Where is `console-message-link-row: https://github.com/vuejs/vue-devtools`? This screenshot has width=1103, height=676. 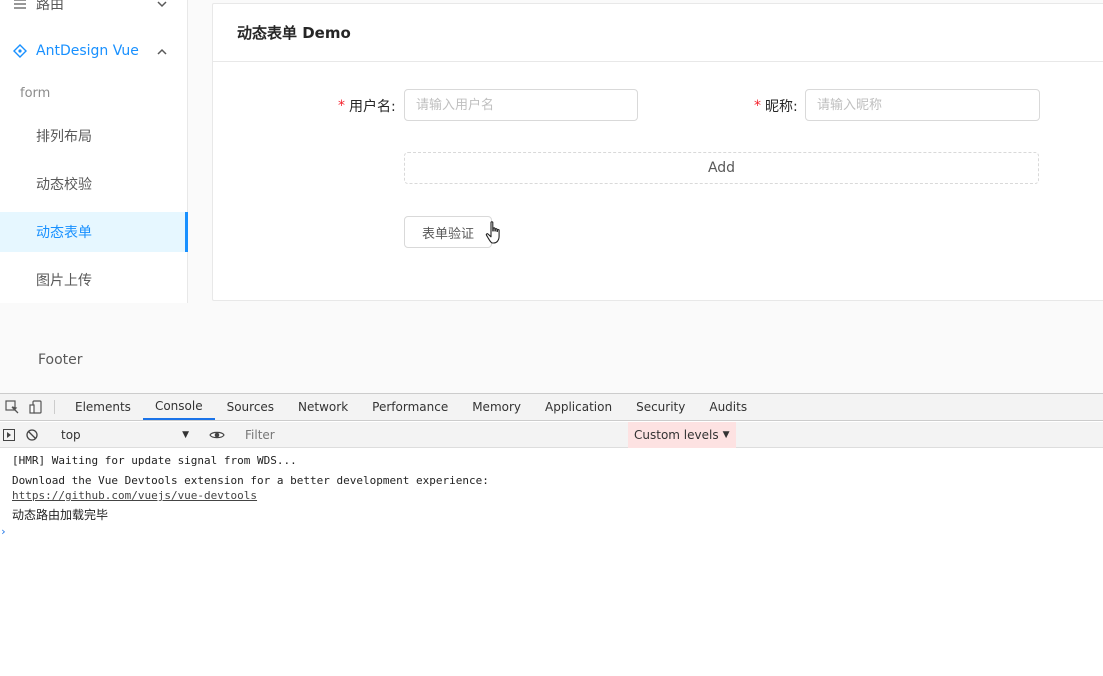 console-message-link-row: https://github.com/vuejs/vue-devtools is located at coordinates (551, 495).